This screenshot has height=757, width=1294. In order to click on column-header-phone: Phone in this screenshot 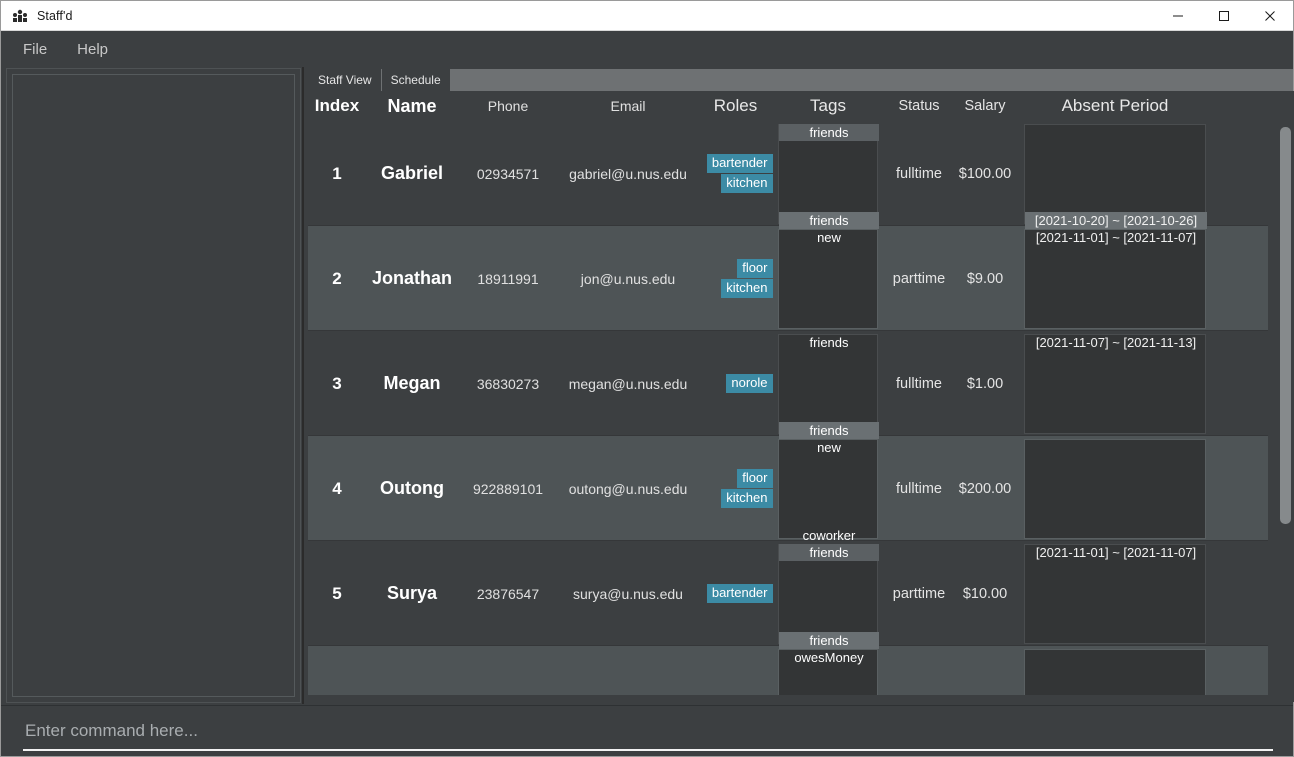, I will do `click(508, 106)`.